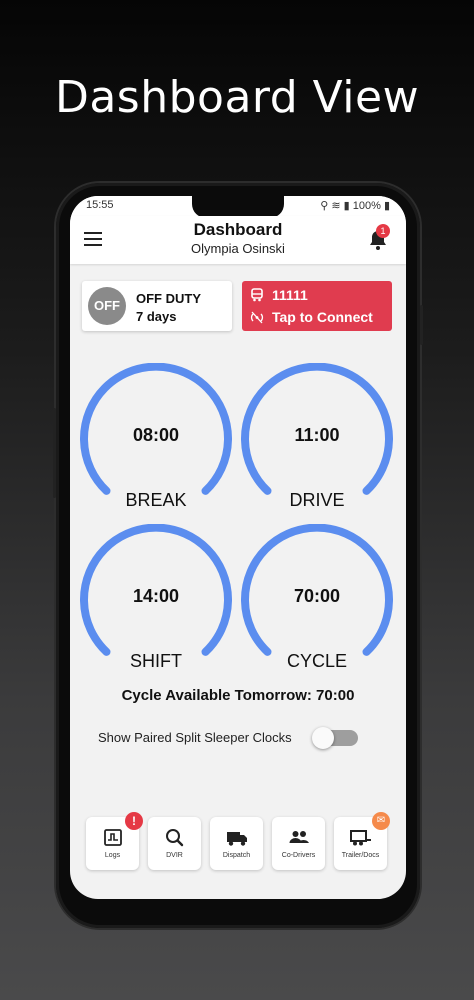 This screenshot has height=1000, width=474. I want to click on tap-to-connect-label: Tap to Connect, so click(322, 317).